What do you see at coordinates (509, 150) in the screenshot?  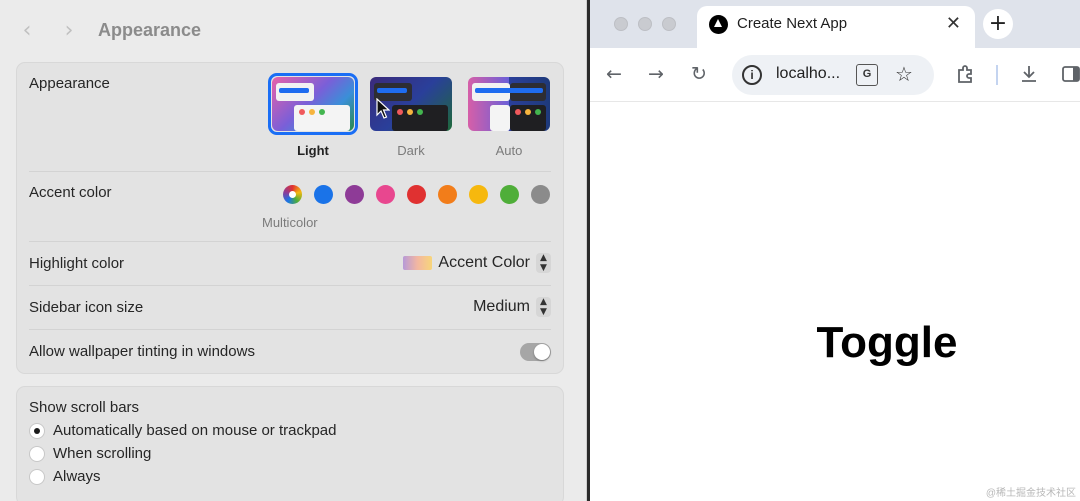 I see `auto-caption: Auto` at bounding box center [509, 150].